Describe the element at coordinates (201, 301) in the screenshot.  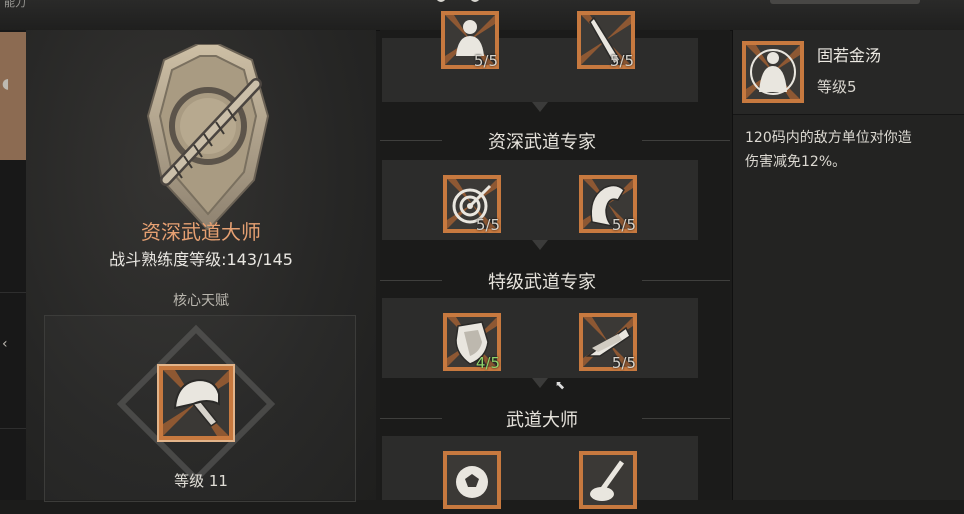
I see `core-talent-label: 核心天赋` at that location.